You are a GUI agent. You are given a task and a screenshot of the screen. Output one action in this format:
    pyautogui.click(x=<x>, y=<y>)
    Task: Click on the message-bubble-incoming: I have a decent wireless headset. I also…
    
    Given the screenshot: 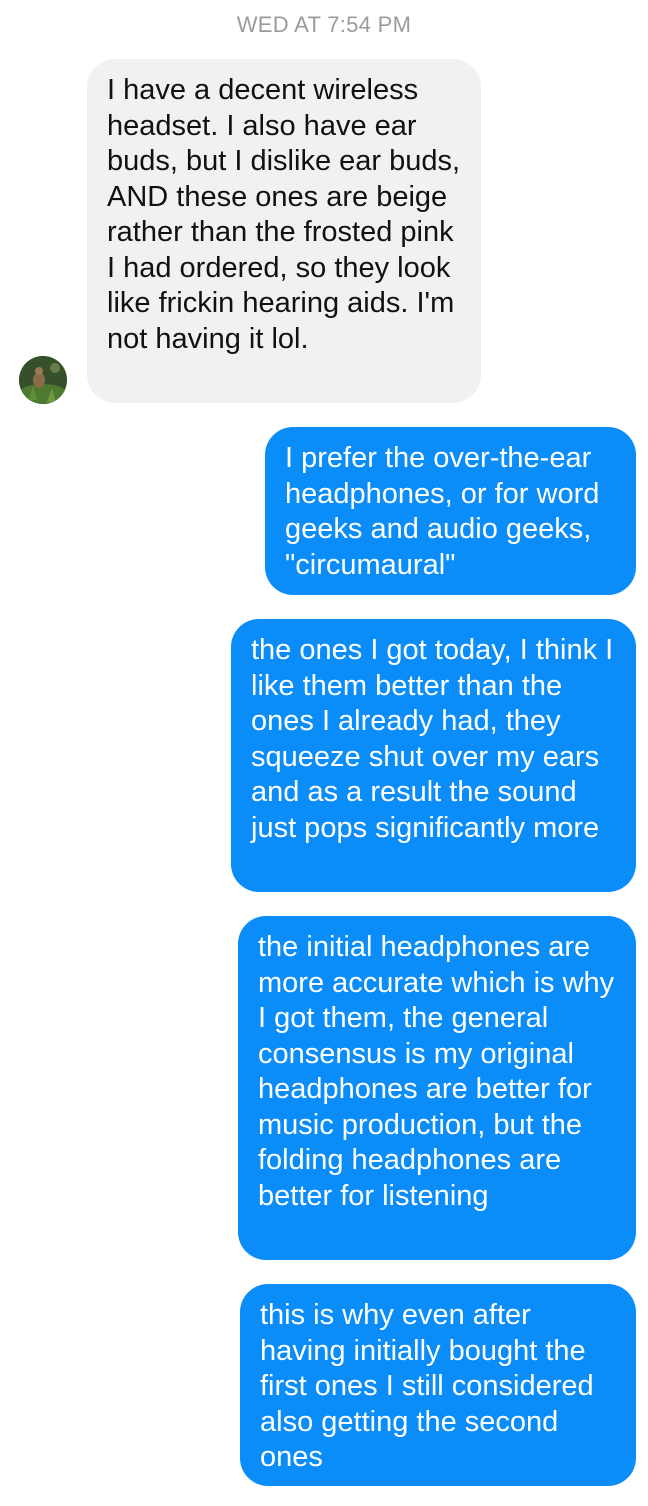 What is the action you would take?
    pyautogui.click(x=284, y=231)
    